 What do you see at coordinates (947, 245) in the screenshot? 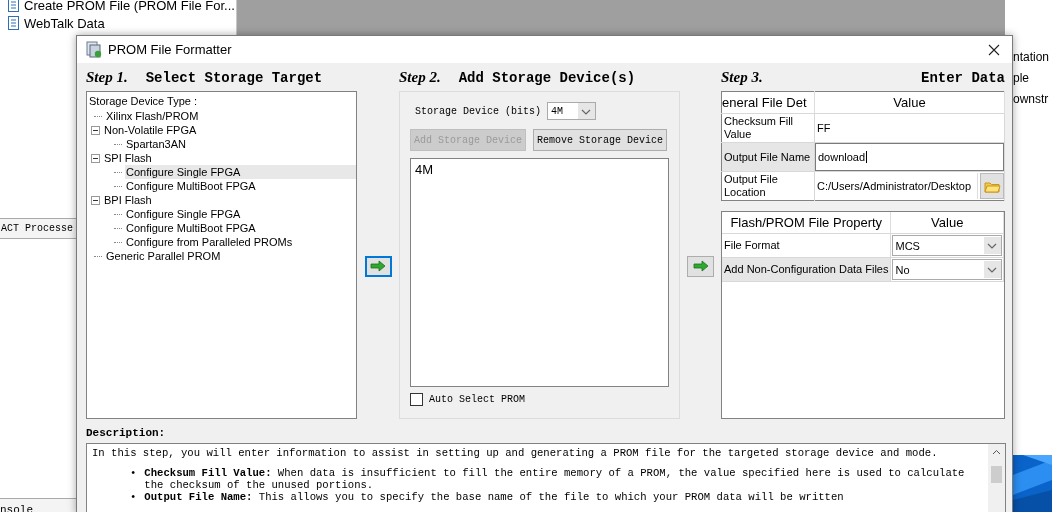
I see `value-dropdown: MCS` at bounding box center [947, 245].